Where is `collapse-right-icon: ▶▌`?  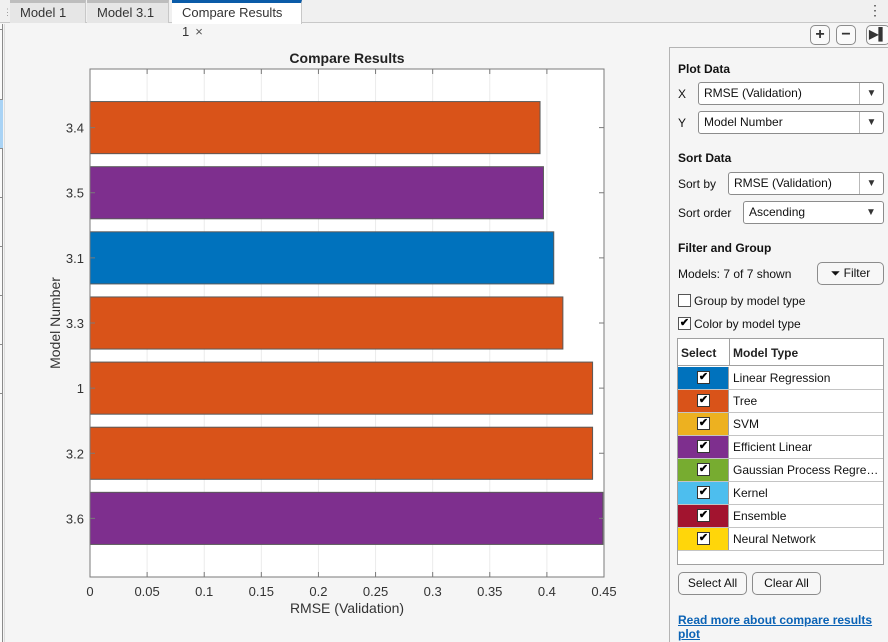
collapse-right-icon: ▶▌ is located at coordinates (878, 34).